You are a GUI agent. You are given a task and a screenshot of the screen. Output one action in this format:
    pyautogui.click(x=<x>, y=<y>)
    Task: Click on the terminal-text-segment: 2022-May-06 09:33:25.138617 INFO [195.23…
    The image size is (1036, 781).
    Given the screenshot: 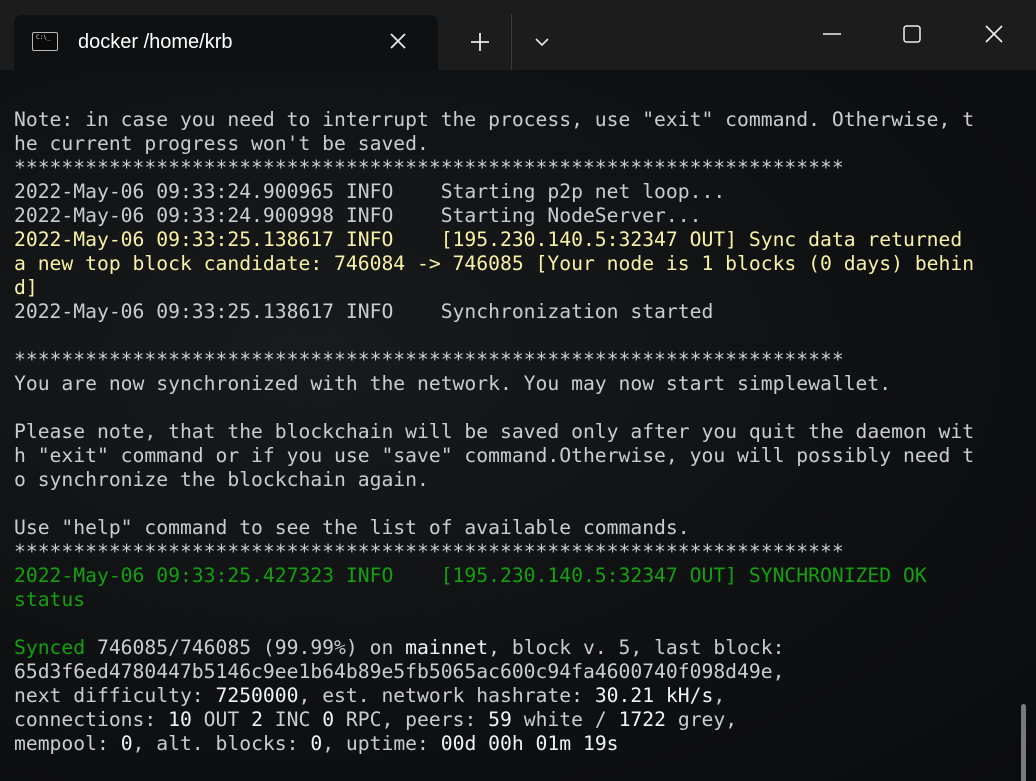 What is the action you would take?
    pyautogui.click(x=488, y=239)
    